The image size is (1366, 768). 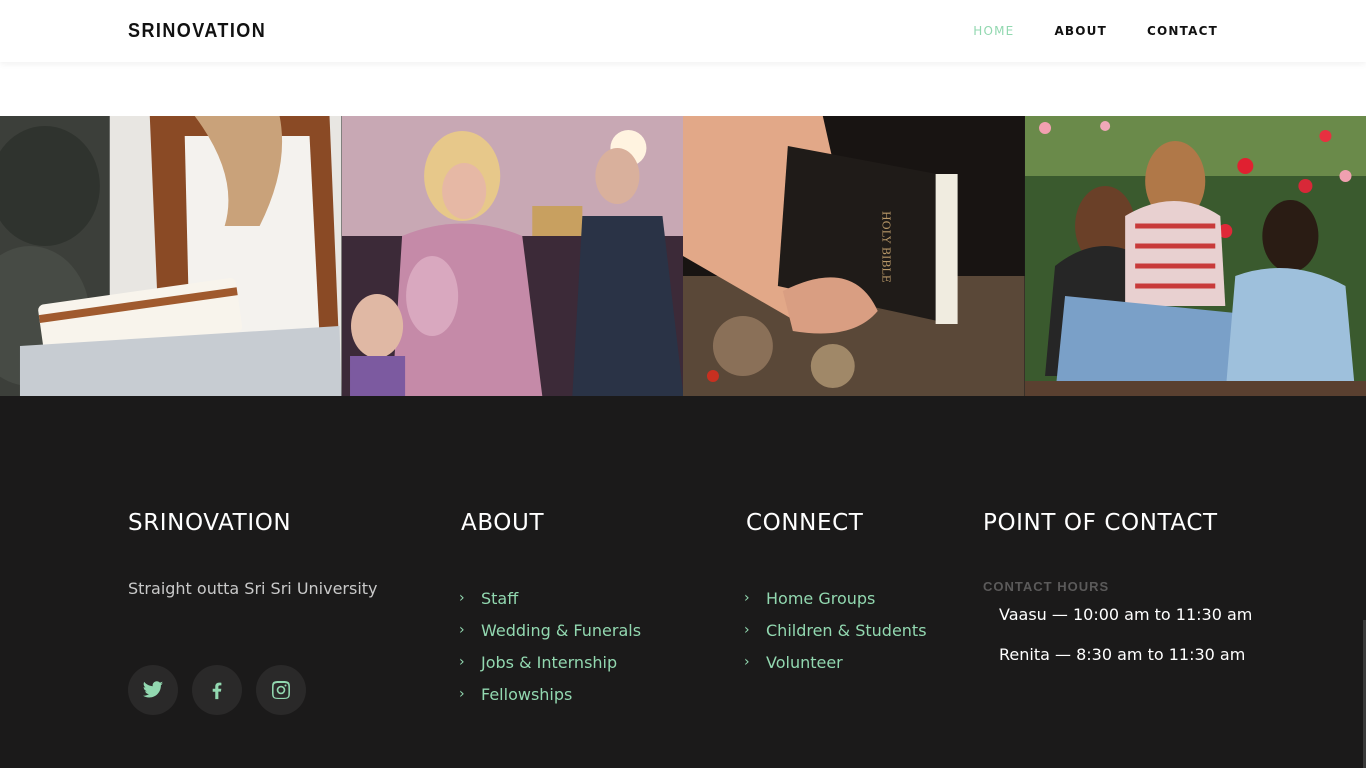 I want to click on facebook-icon, so click(x=217, y=691).